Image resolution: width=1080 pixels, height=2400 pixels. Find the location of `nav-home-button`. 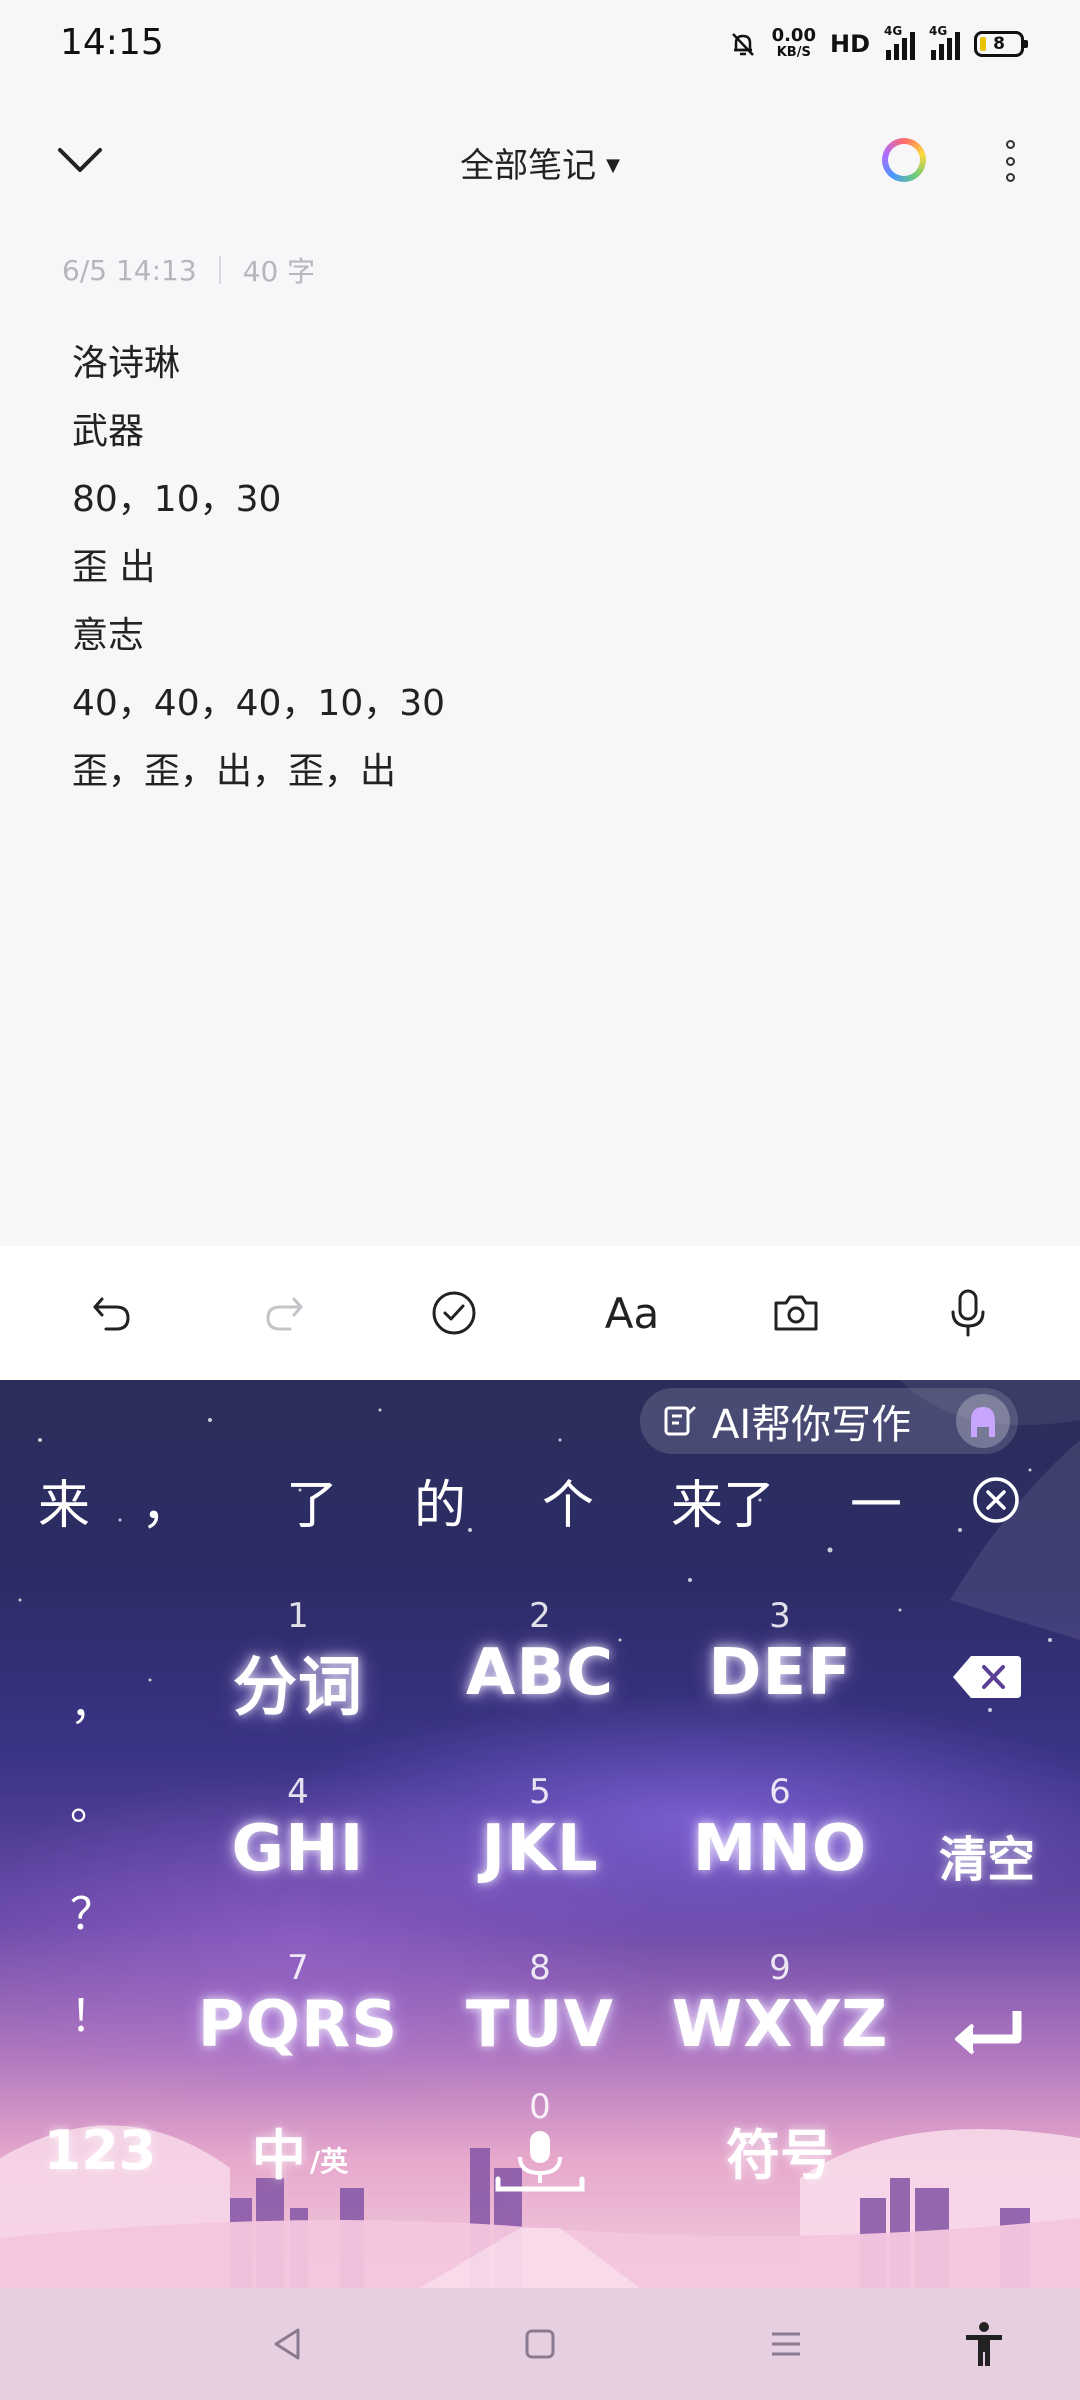

nav-home-button is located at coordinates (540, 2344).